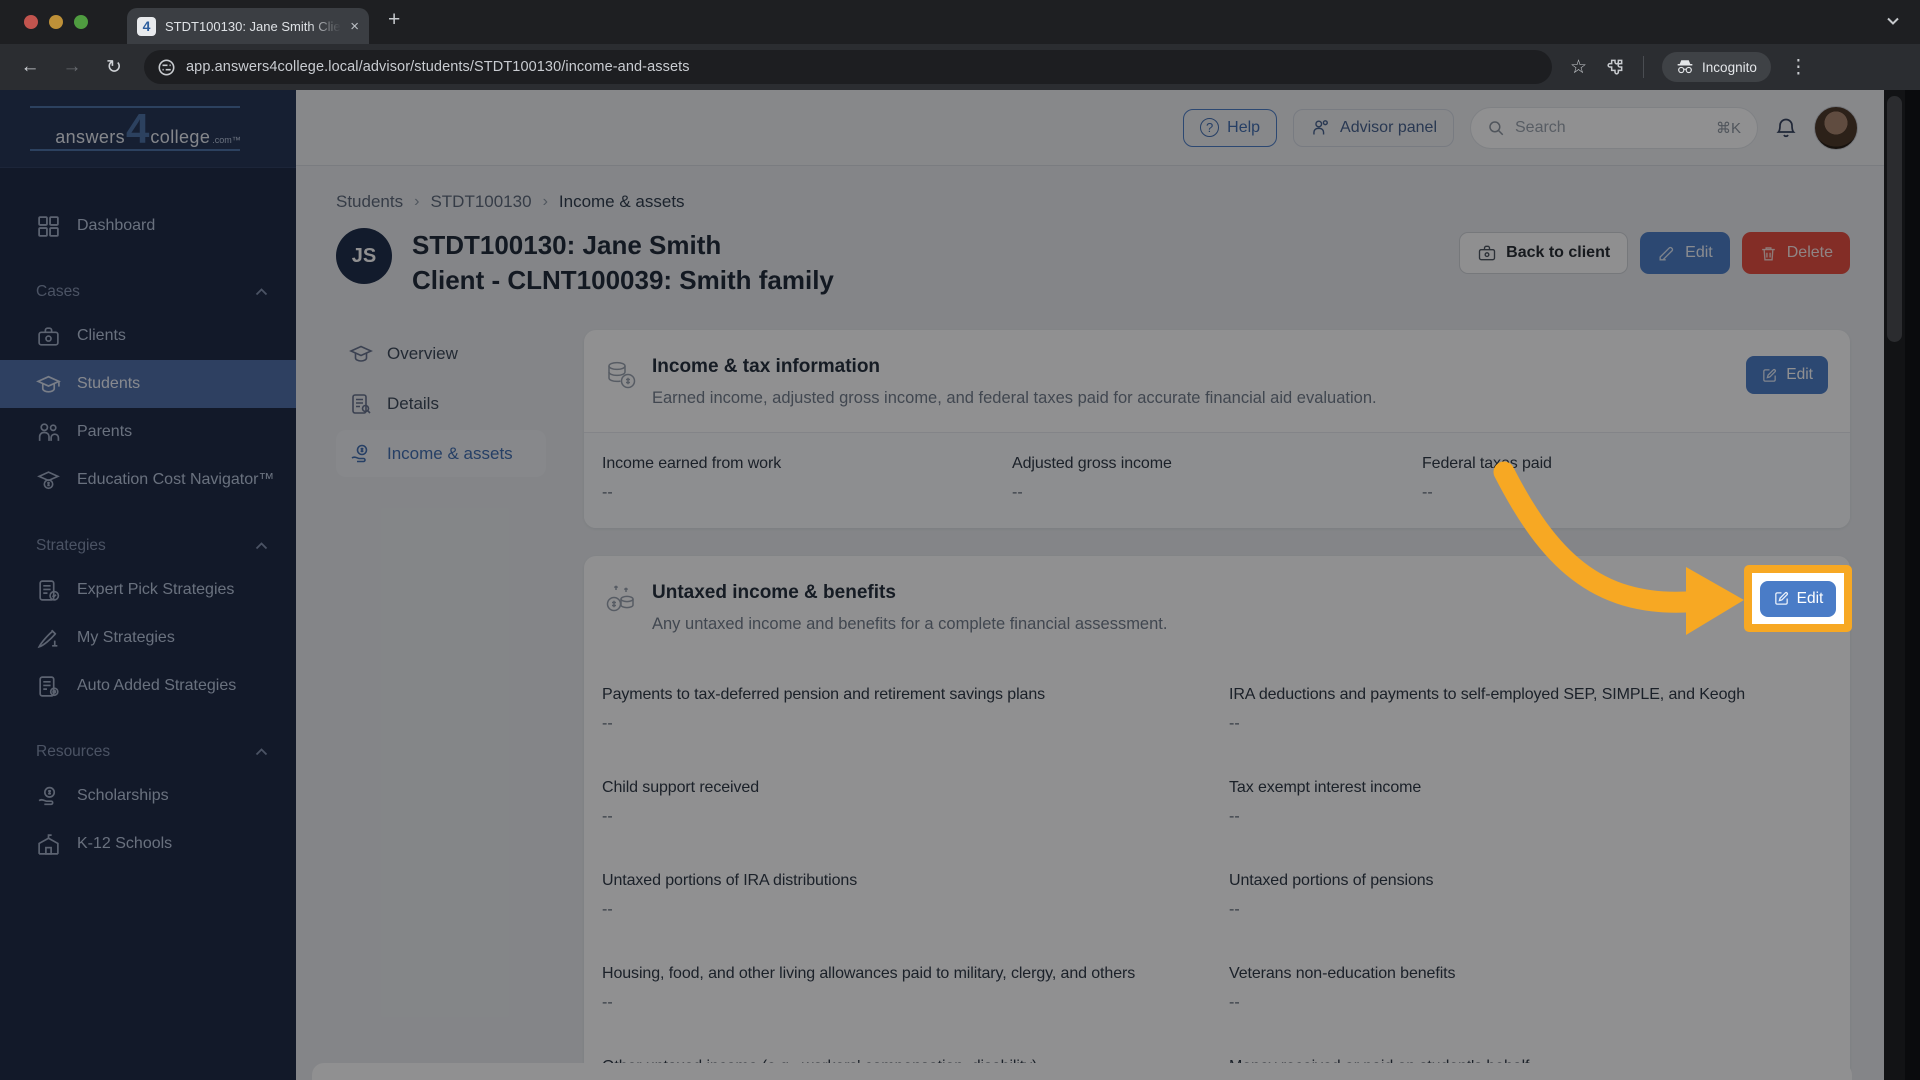 This screenshot has height=1080, width=1920. Describe the element at coordinates (620, 598) in the screenshot. I see `untaxed-coins-icon` at that location.